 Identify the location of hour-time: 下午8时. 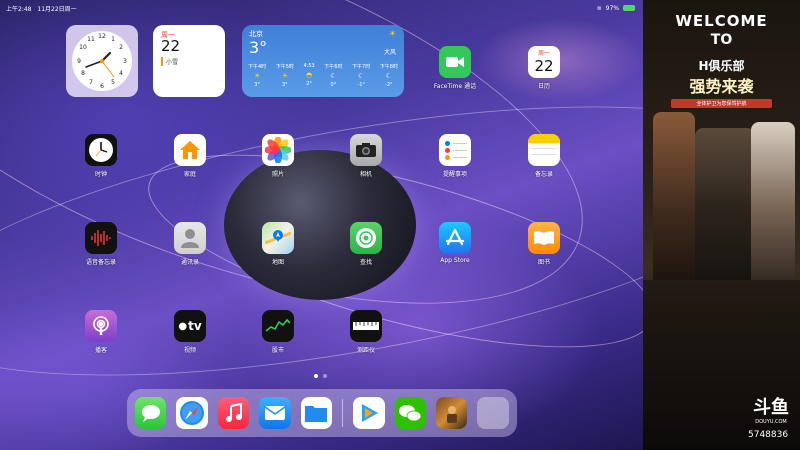
(388, 67).